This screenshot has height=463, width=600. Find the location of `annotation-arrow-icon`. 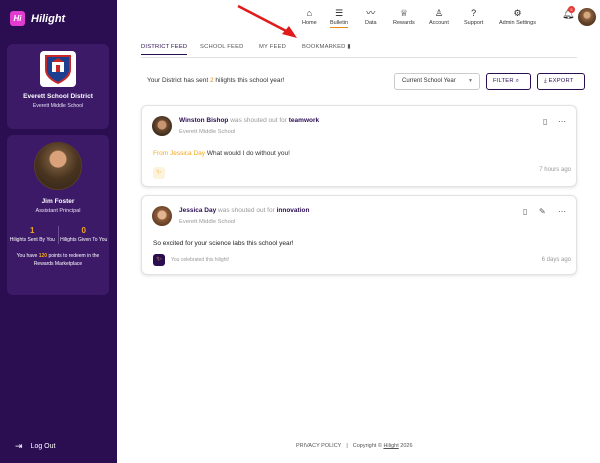

annotation-arrow-icon is located at coordinates (267, 21).